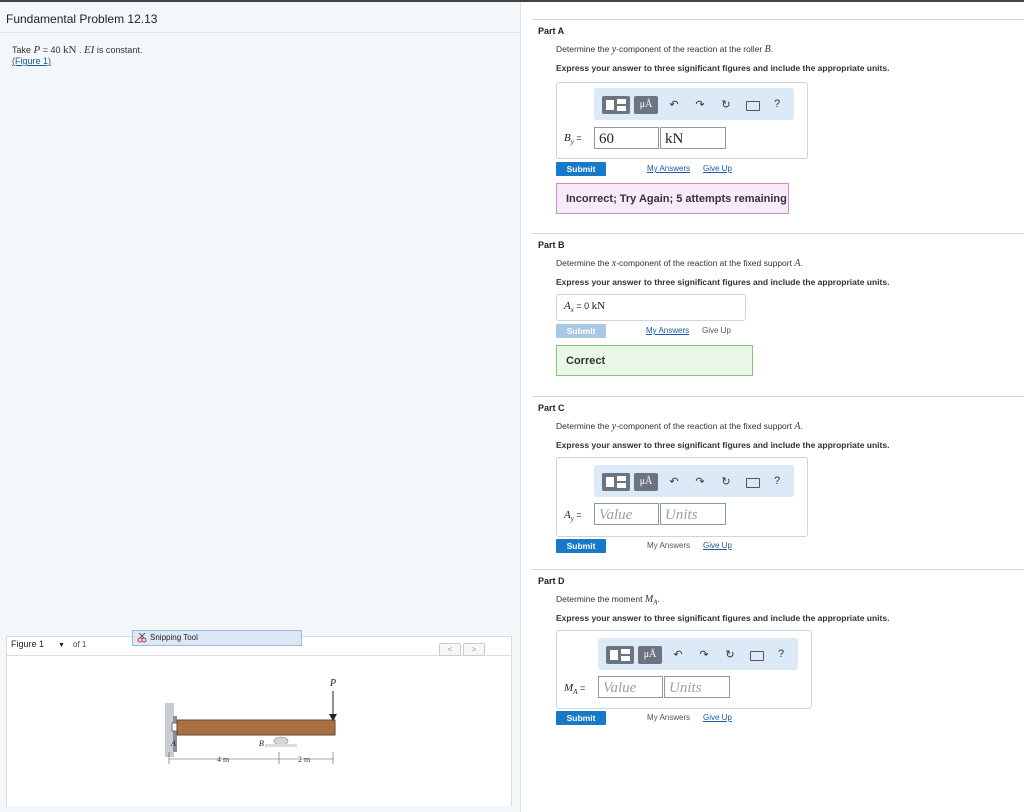 This screenshot has width=1024, height=812. I want to click on part-d-give-up-link: Give Up, so click(717, 717).